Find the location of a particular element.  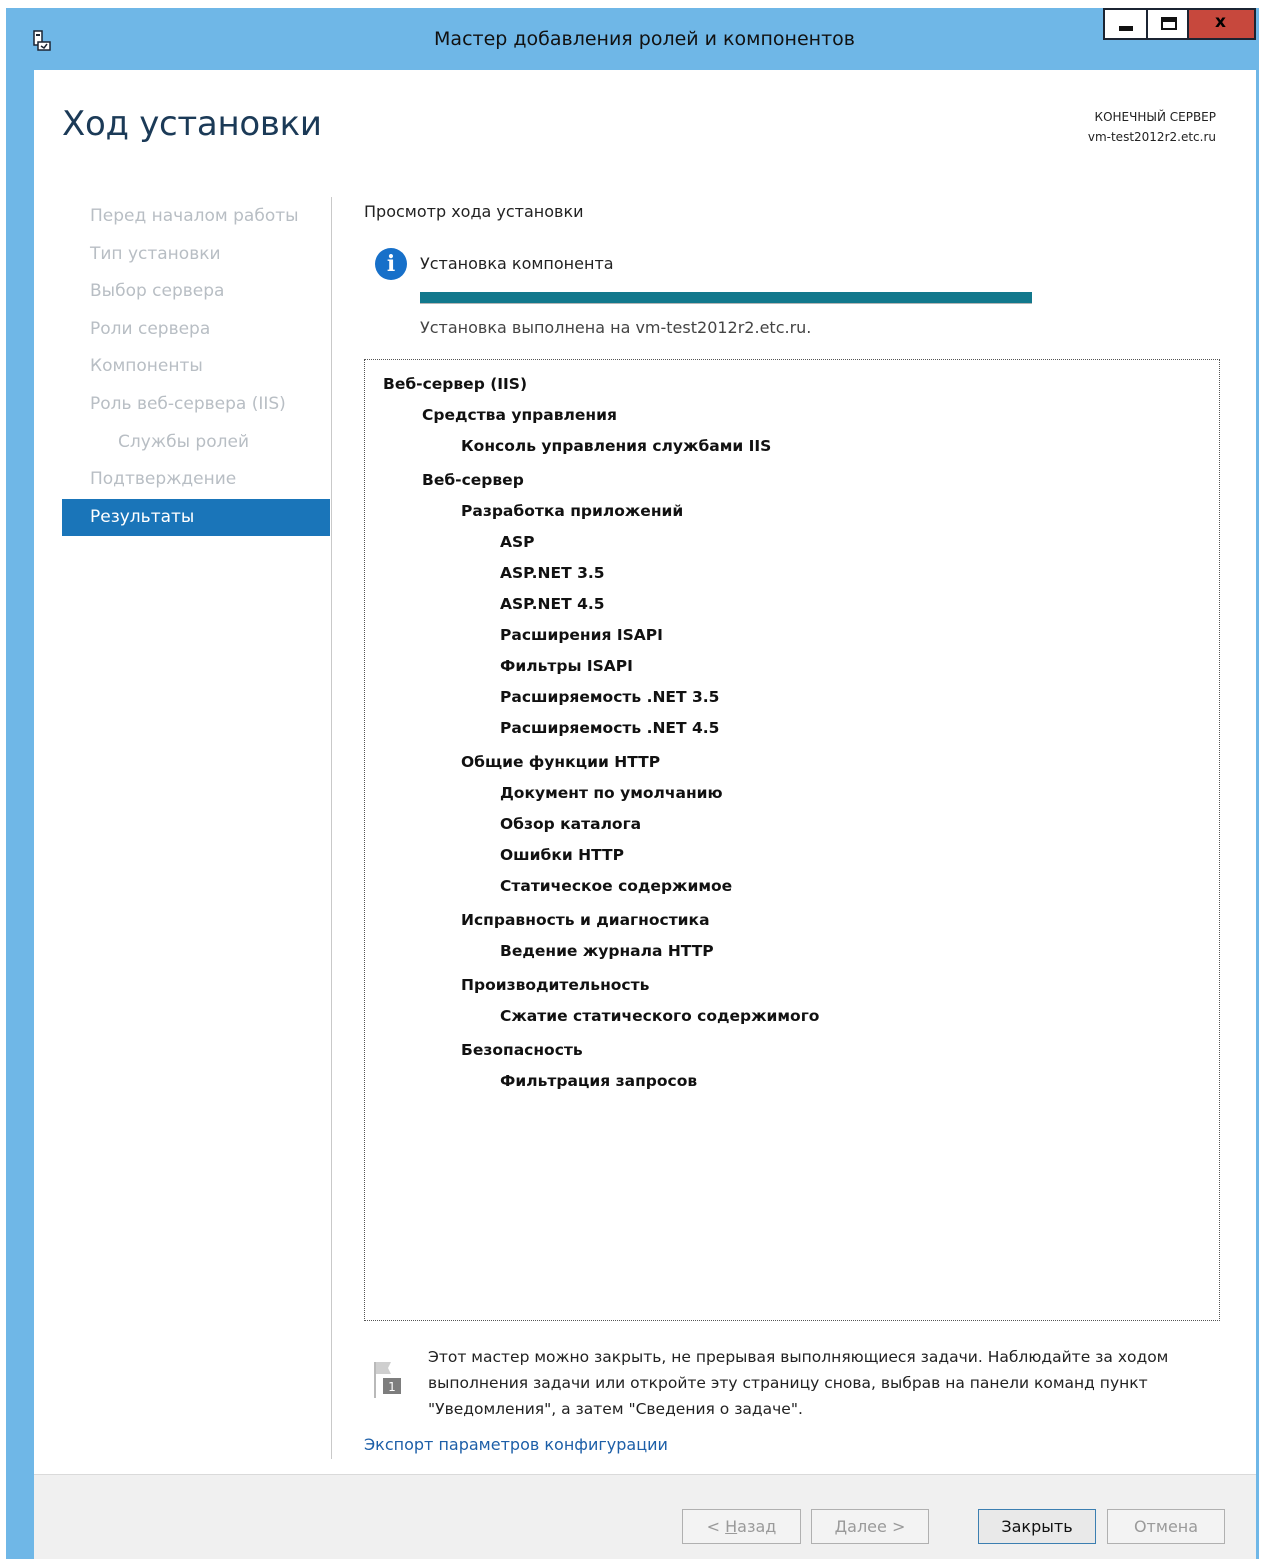

tree-item: Производительность is located at coordinates (555, 985).